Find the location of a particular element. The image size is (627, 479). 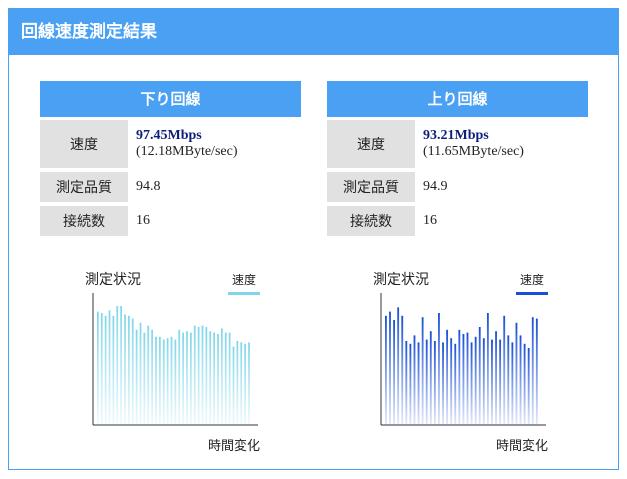

speed-mbps: 97.45Mbps is located at coordinates (169, 135).